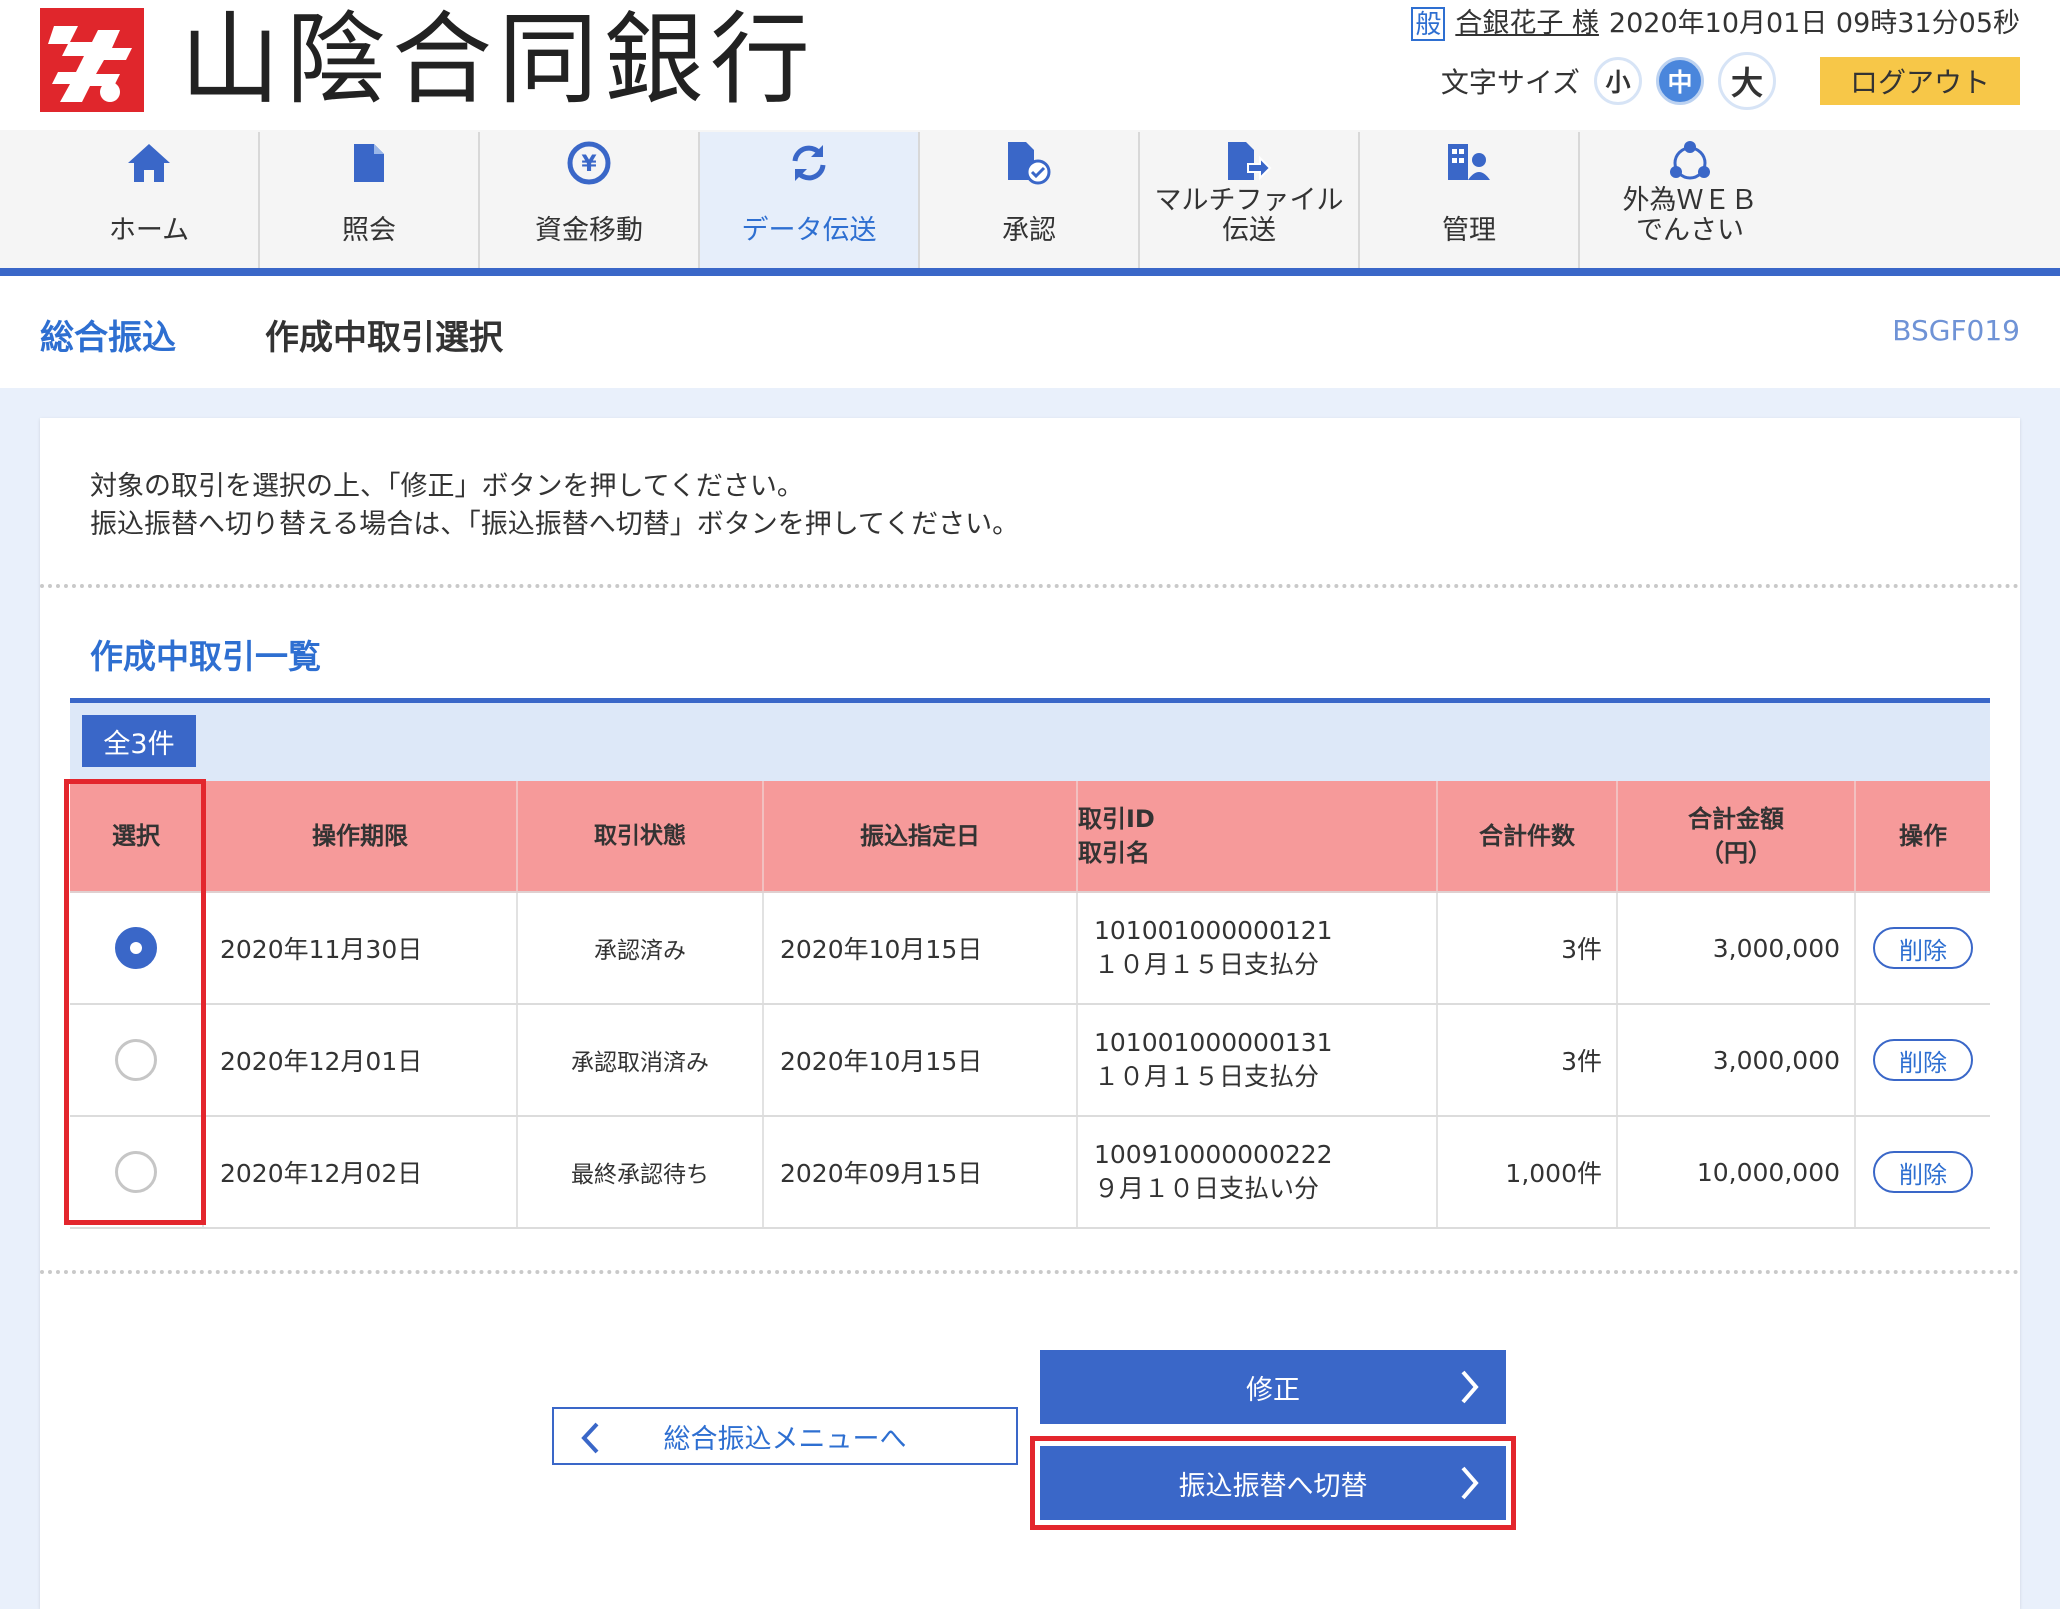  I want to click on nav-label: 管理, so click(1469, 230).